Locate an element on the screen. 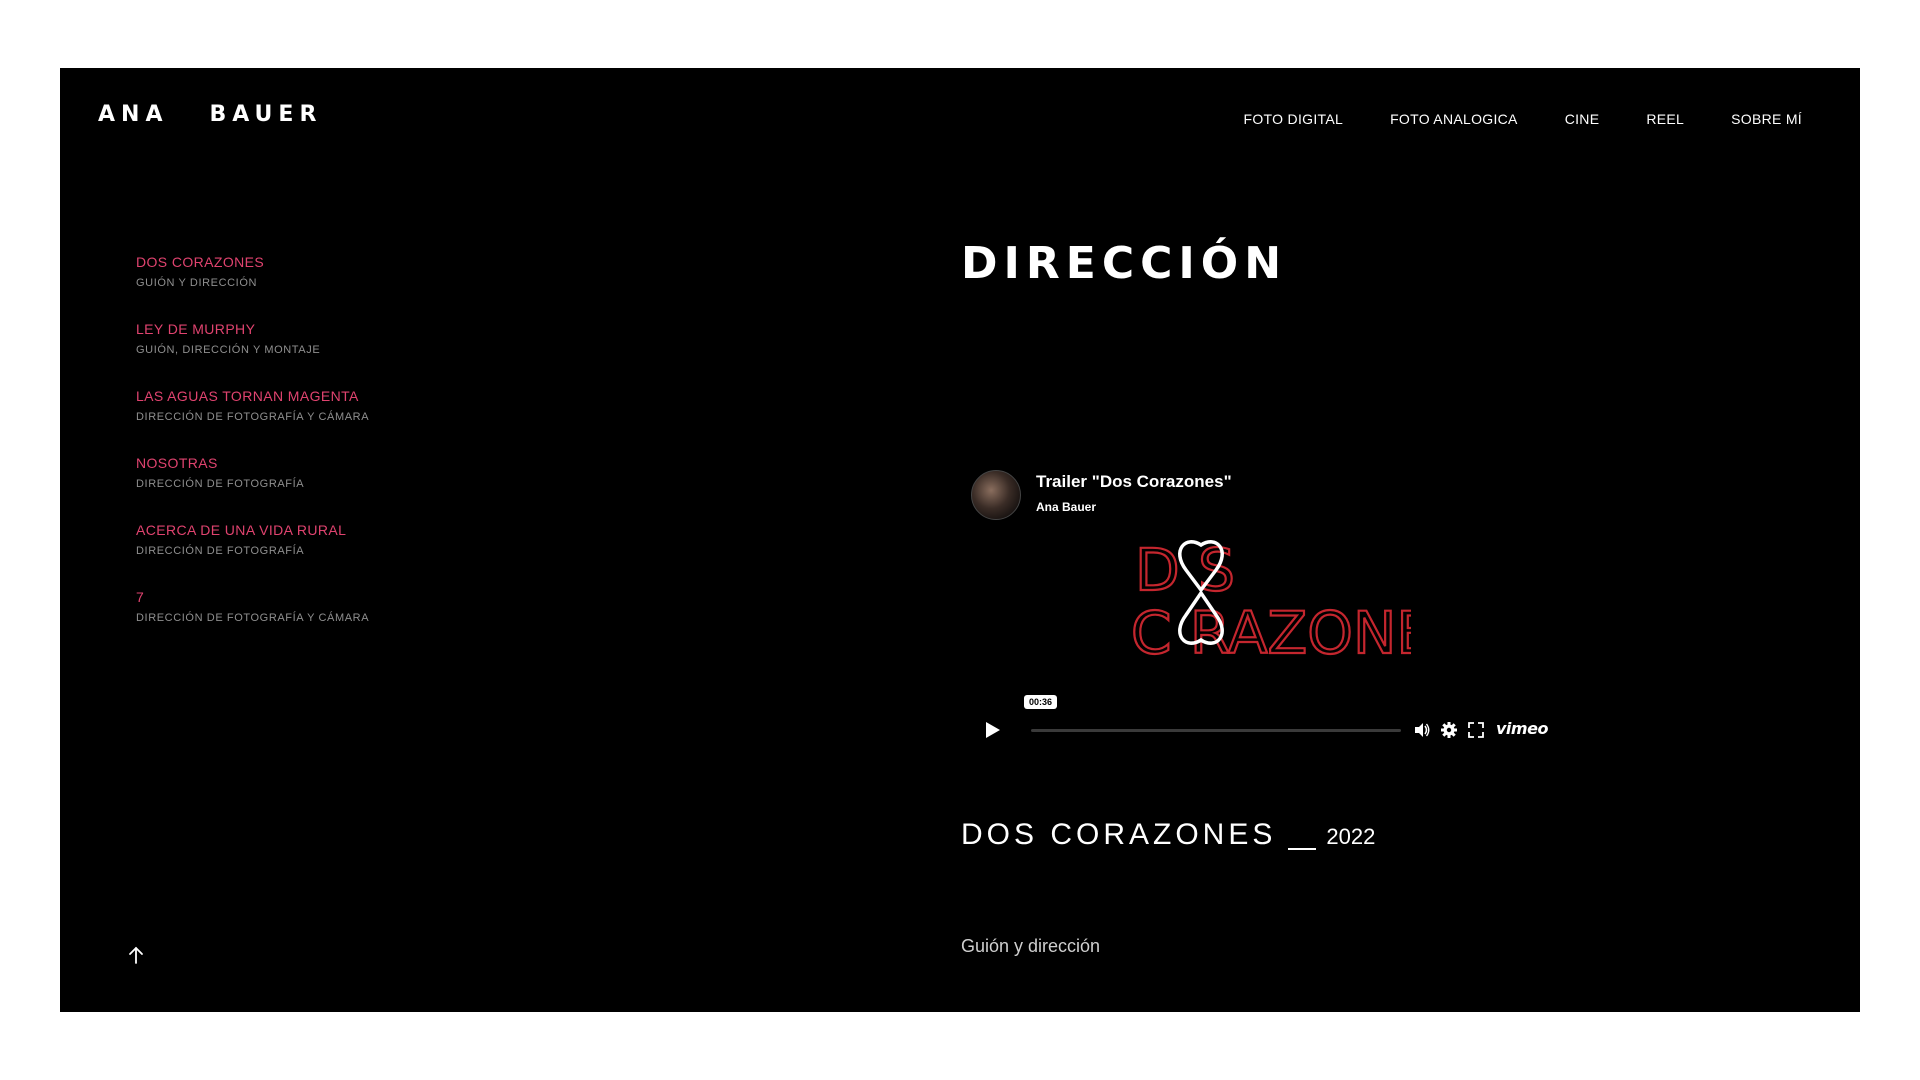 This screenshot has width=1920, height=1080. title-separator is located at coordinates (1302, 849).